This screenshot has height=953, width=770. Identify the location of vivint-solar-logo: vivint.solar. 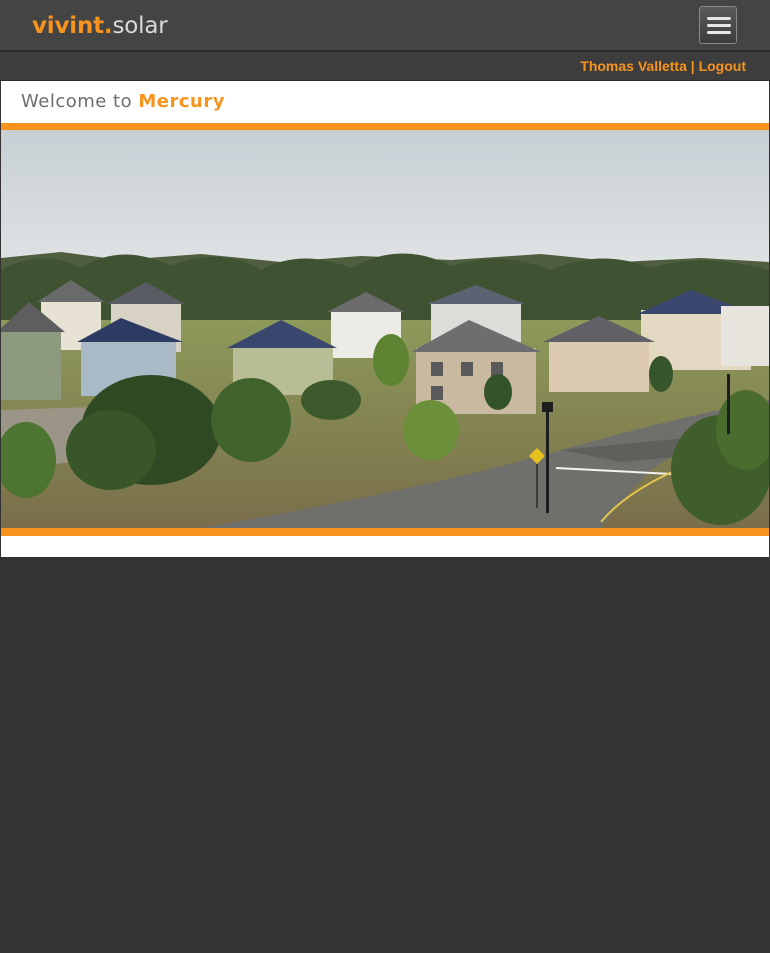
(100, 26).